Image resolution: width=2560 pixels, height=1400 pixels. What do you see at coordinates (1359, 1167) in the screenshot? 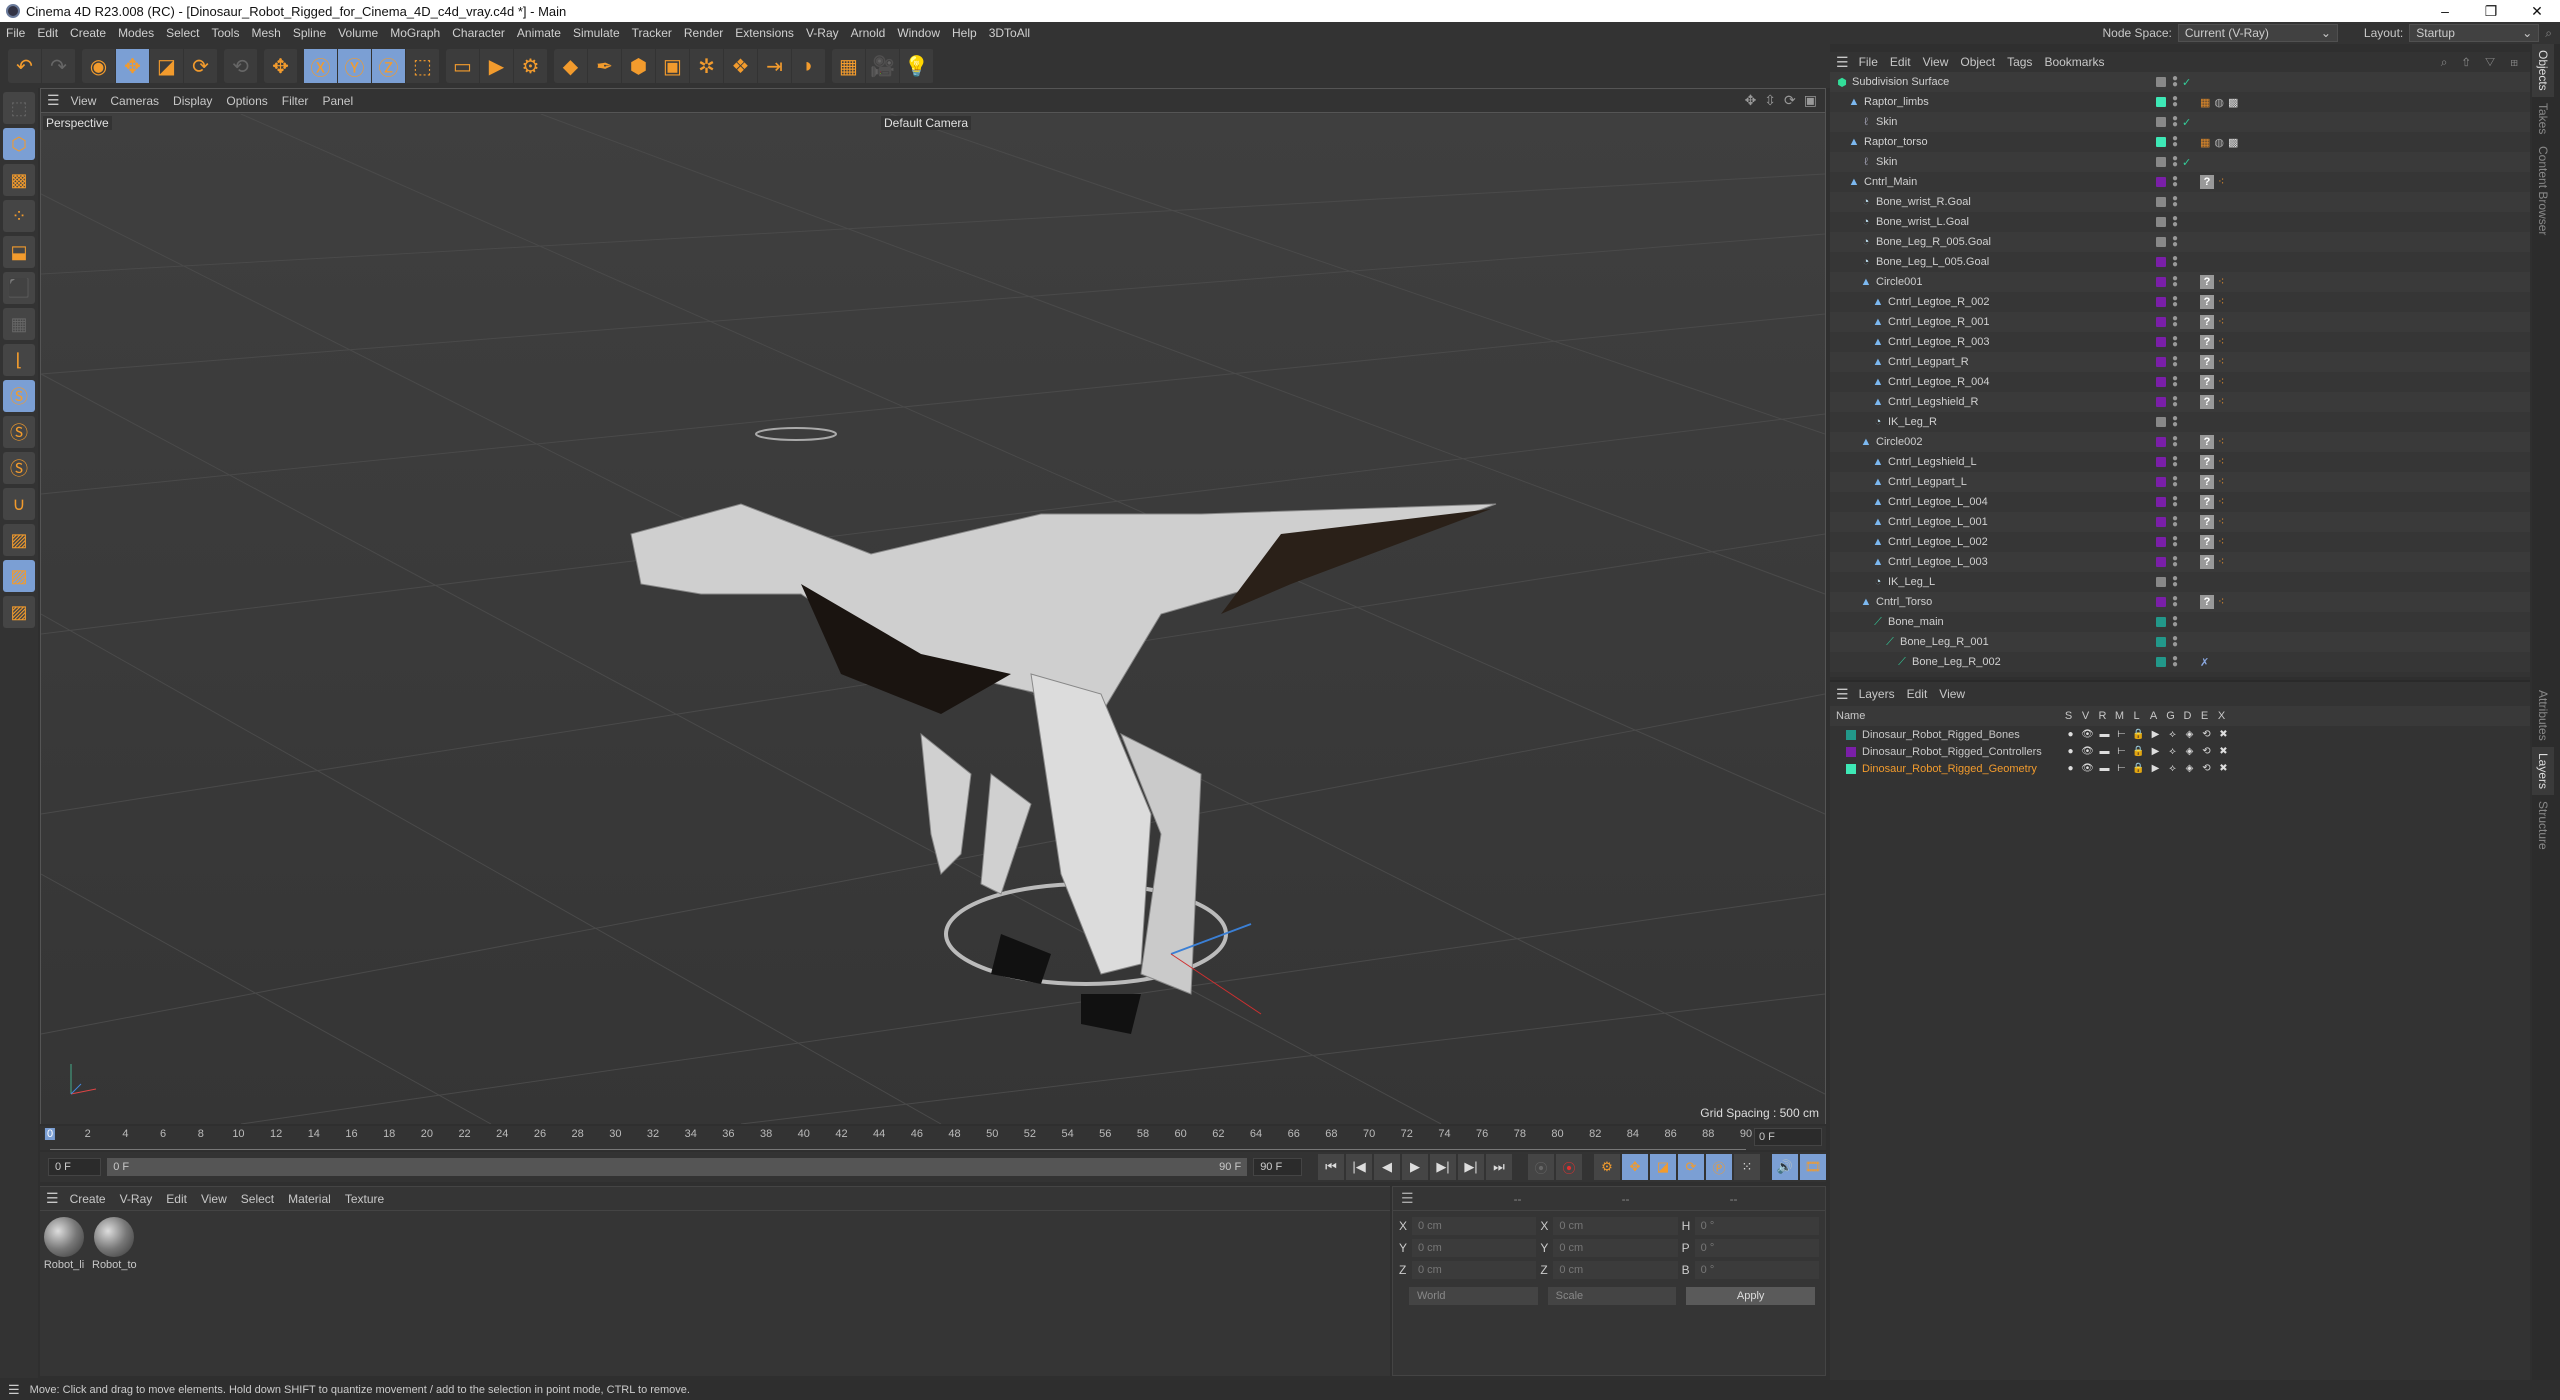
I see `previous-key-button: |◀` at bounding box center [1359, 1167].